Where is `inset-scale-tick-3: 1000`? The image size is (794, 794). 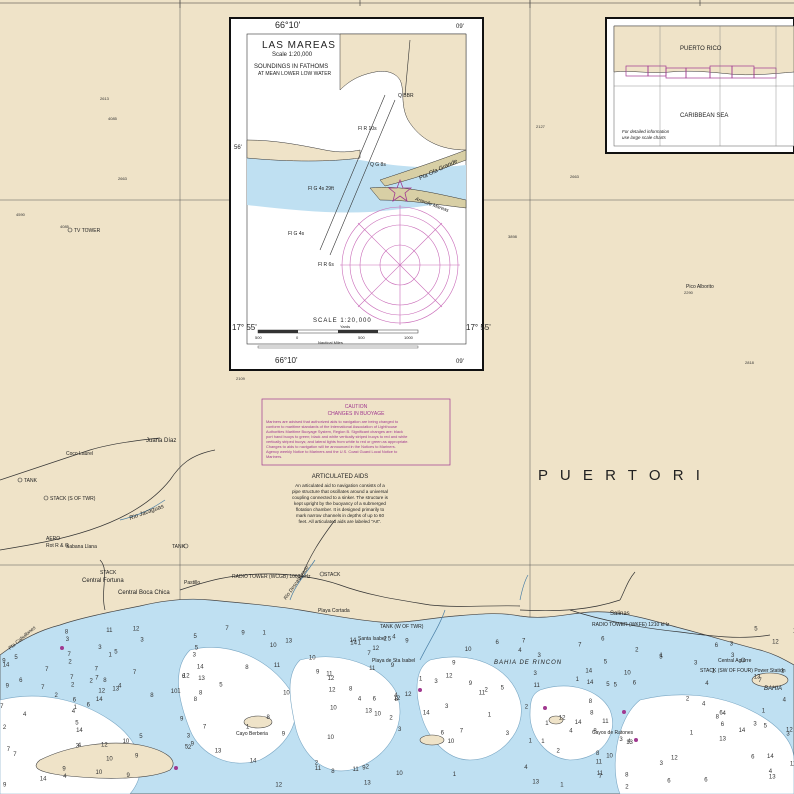
inset-scale-tick-3: 1000 is located at coordinates (409, 337).